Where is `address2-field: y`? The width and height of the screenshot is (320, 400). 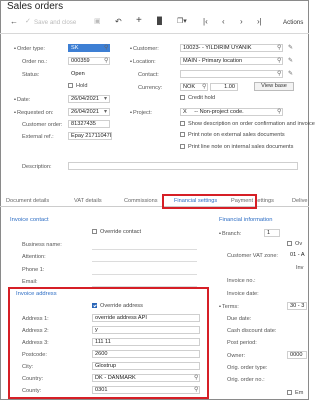
address2-field: y is located at coordinates (146, 330).